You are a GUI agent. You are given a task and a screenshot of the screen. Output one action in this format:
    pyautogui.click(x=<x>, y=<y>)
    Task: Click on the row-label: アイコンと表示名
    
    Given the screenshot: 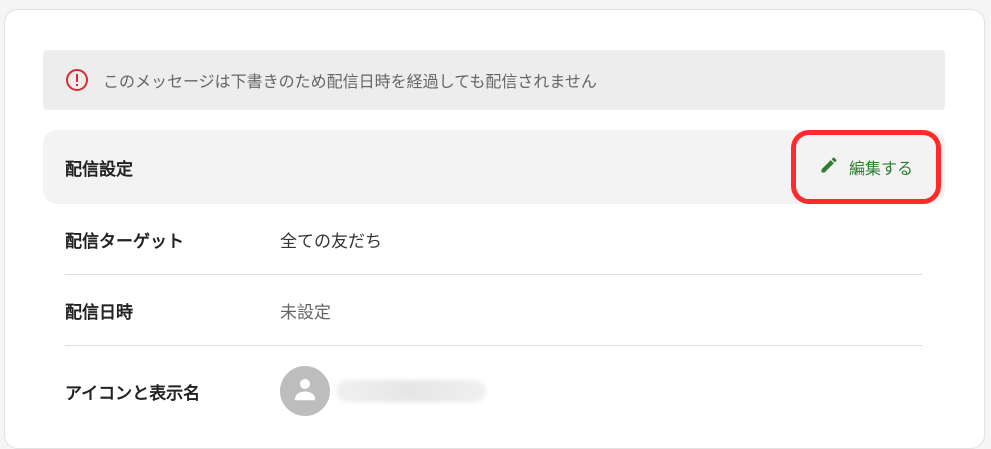 What is the action you would take?
    pyautogui.click(x=133, y=393)
    